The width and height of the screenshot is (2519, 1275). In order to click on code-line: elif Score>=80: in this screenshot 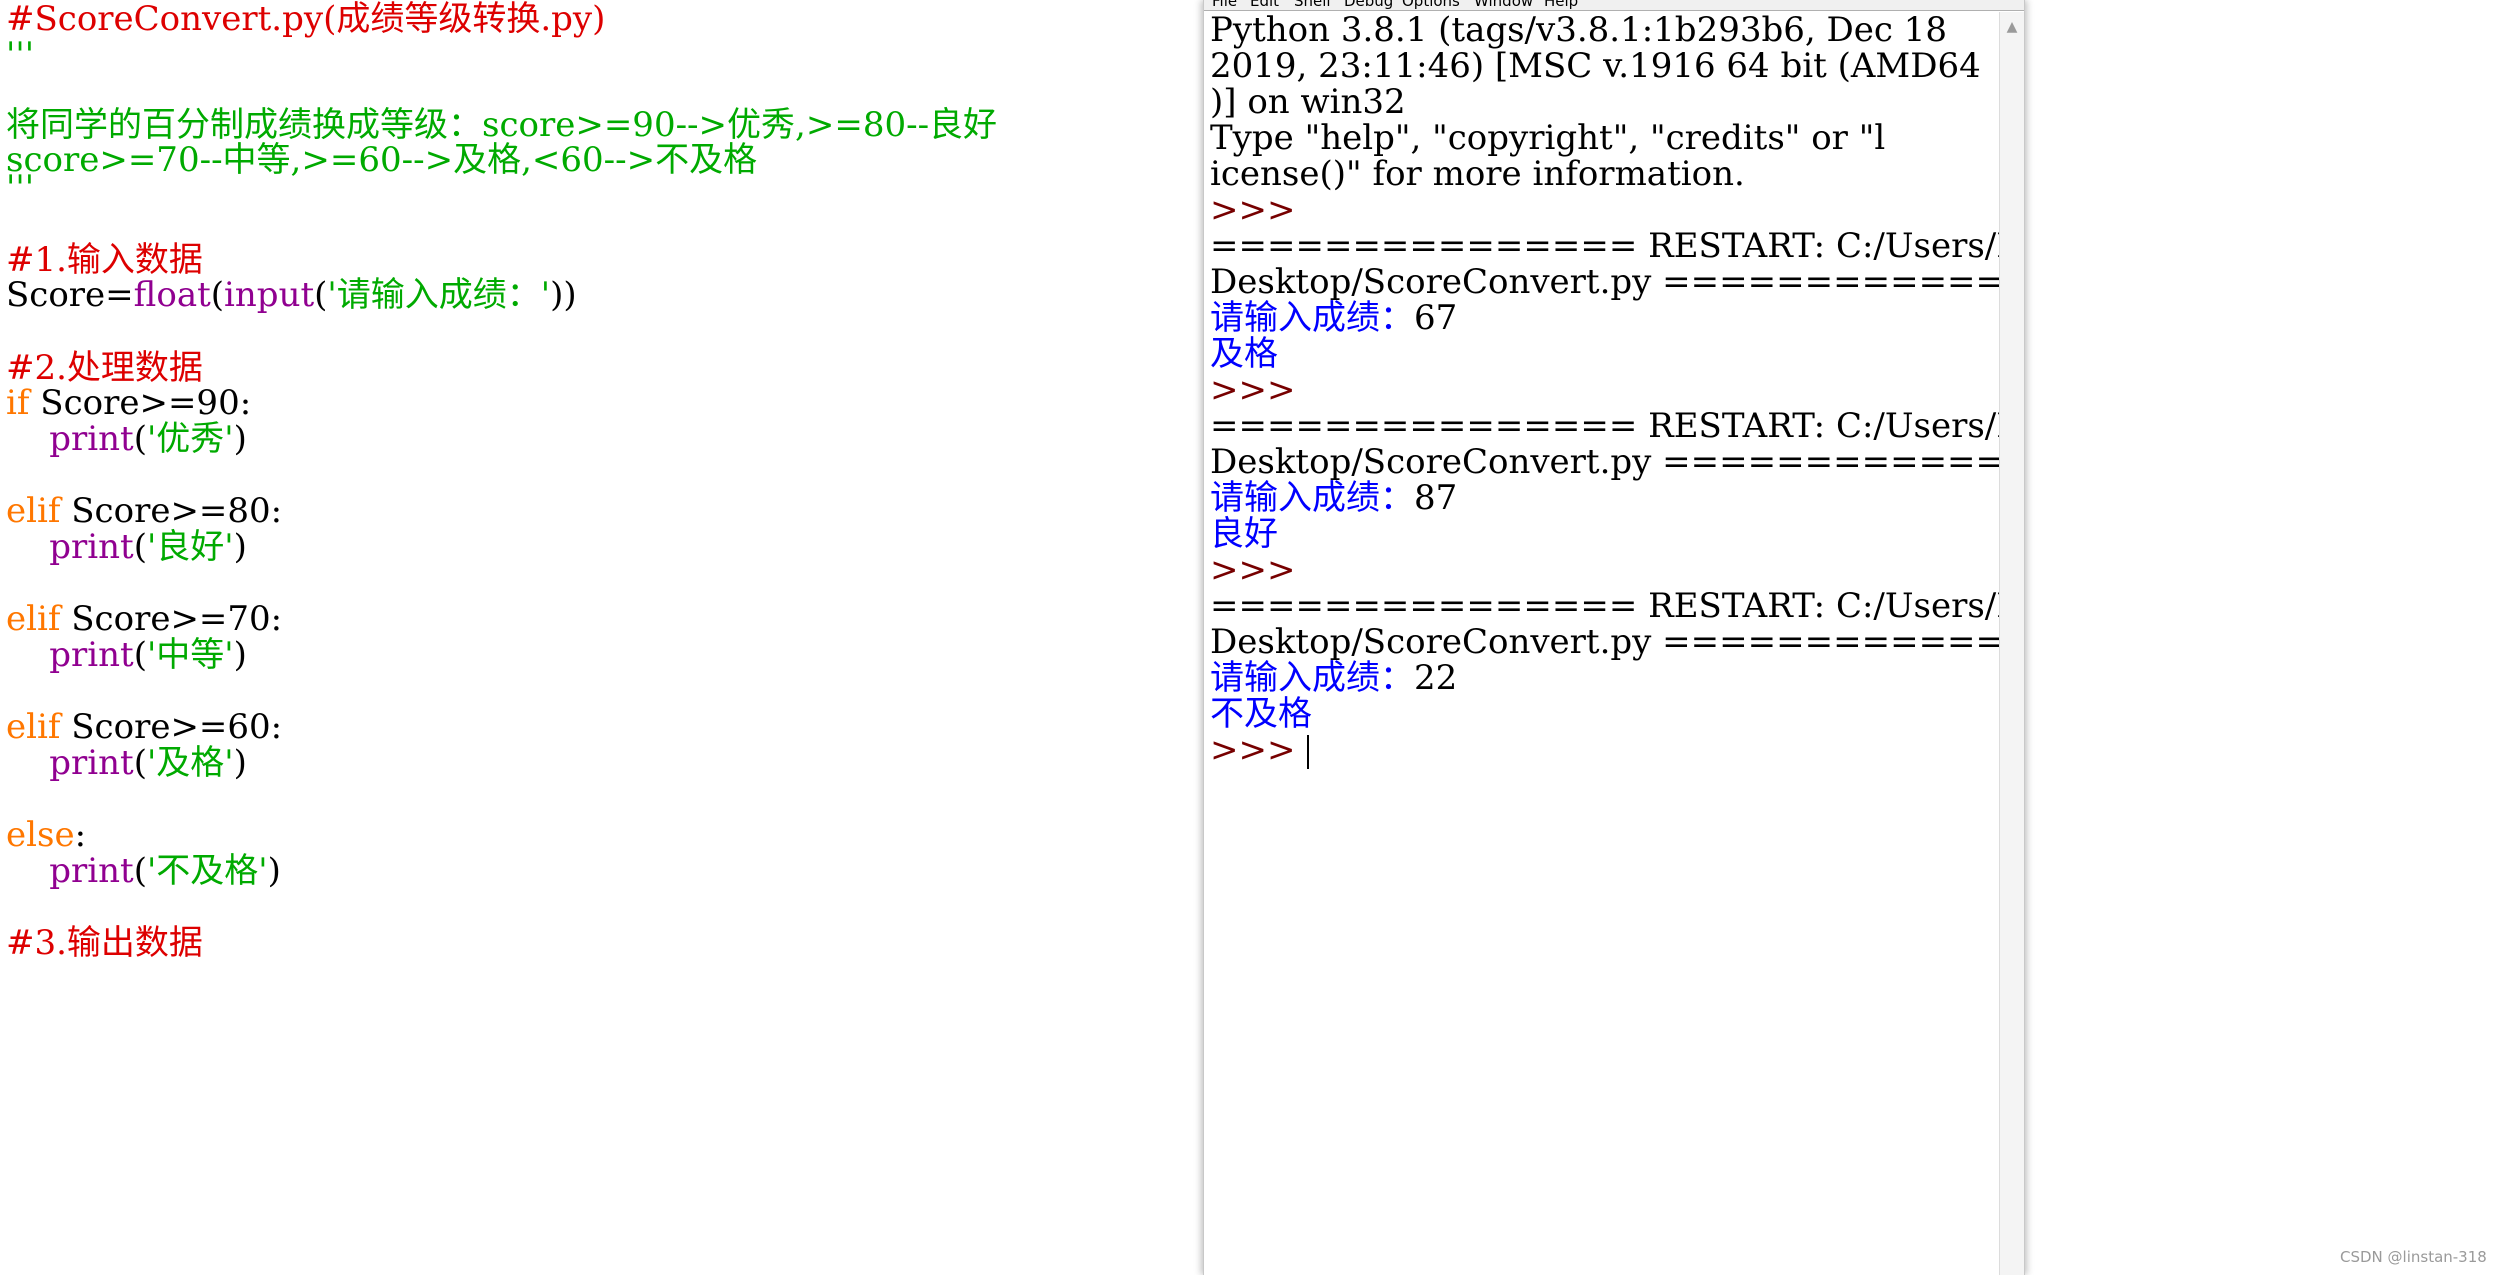, I will do `click(144, 511)`.